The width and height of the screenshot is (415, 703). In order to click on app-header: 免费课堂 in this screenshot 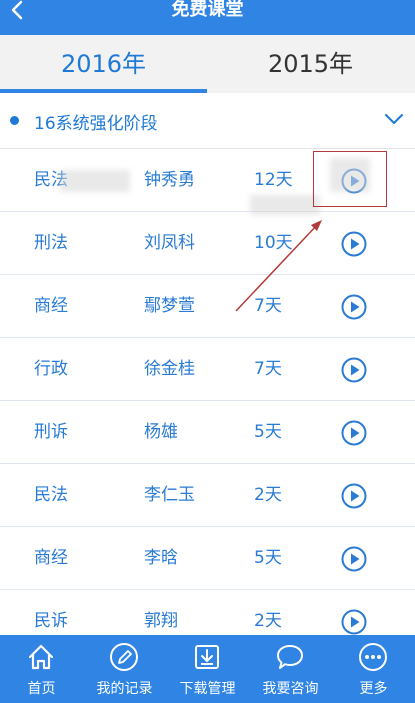, I will do `click(207, 17)`.